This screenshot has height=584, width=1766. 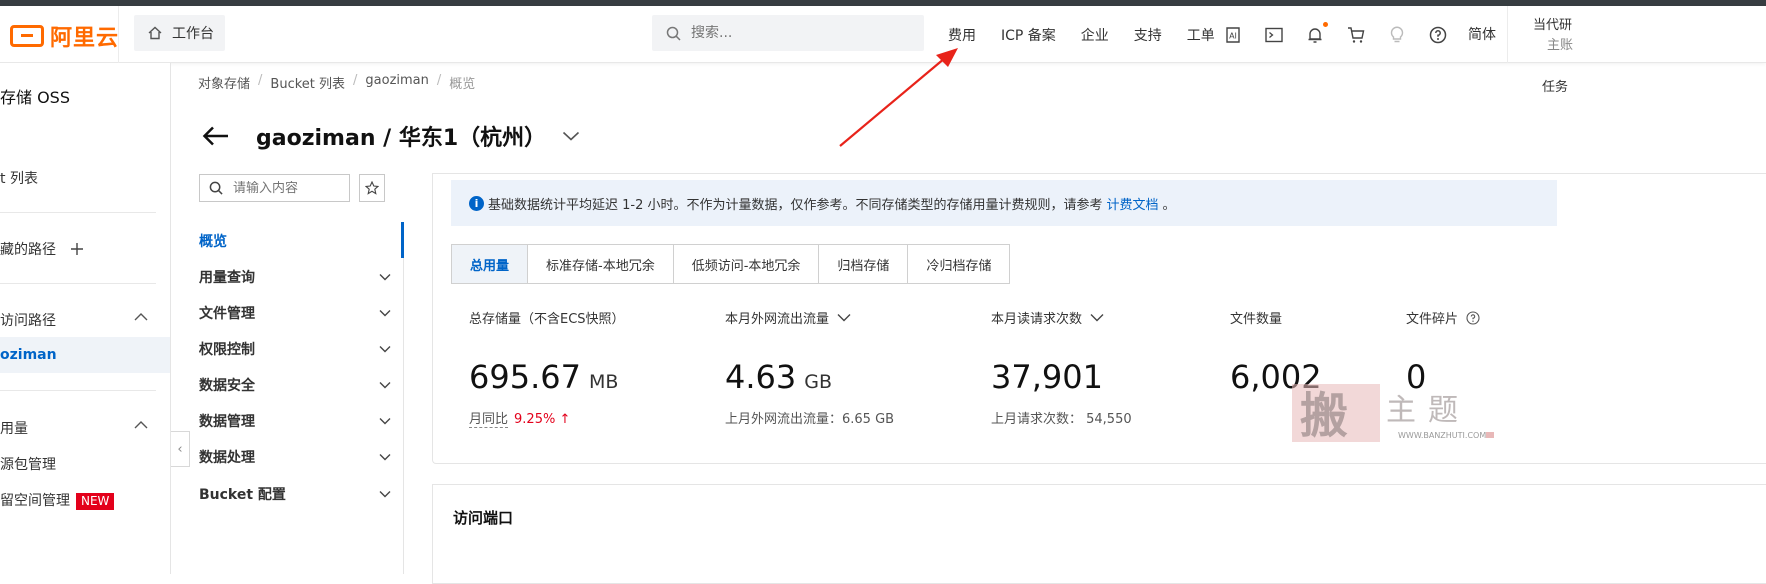 I want to click on annotation-arrow-icon, so click(x=898, y=97).